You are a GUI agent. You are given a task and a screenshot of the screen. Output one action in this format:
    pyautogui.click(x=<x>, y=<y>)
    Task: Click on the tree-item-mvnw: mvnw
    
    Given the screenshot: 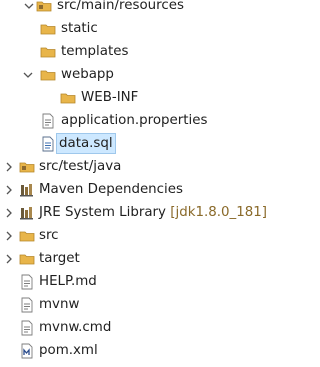 What is the action you would take?
    pyautogui.click(x=141, y=304)
    